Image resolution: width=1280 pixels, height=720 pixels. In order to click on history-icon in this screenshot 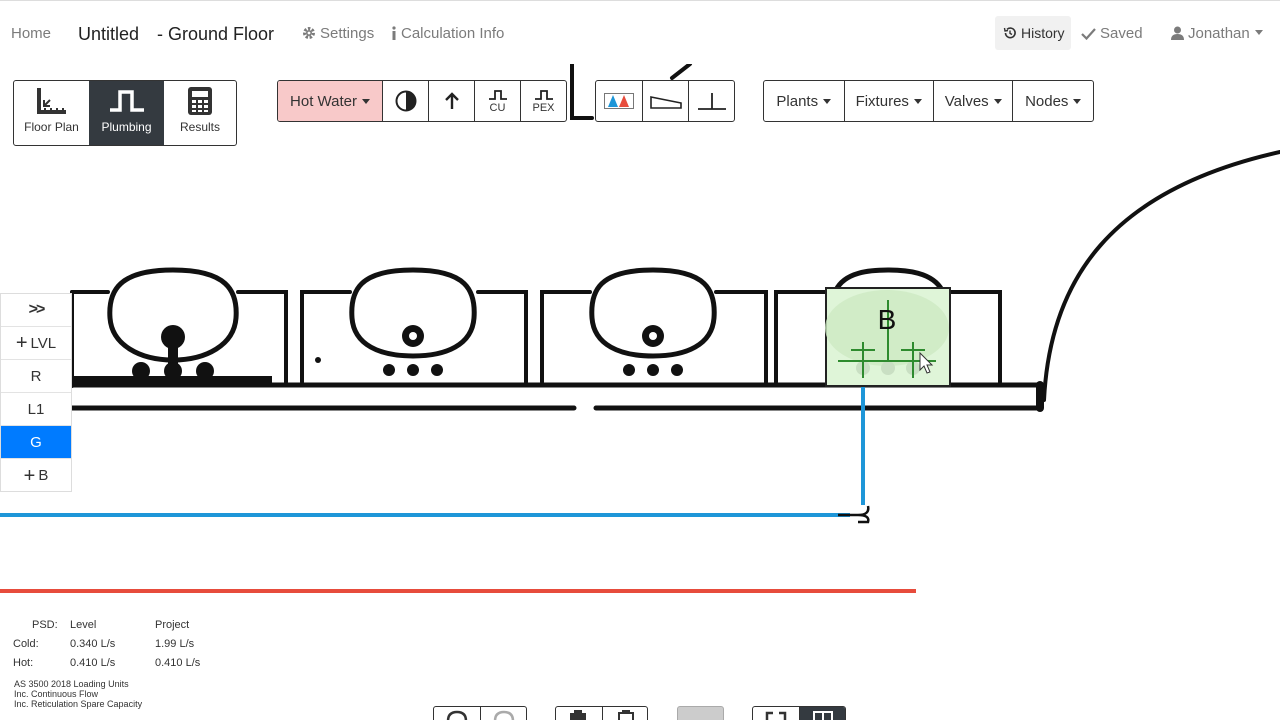, I will do `click(1009, 33)`.